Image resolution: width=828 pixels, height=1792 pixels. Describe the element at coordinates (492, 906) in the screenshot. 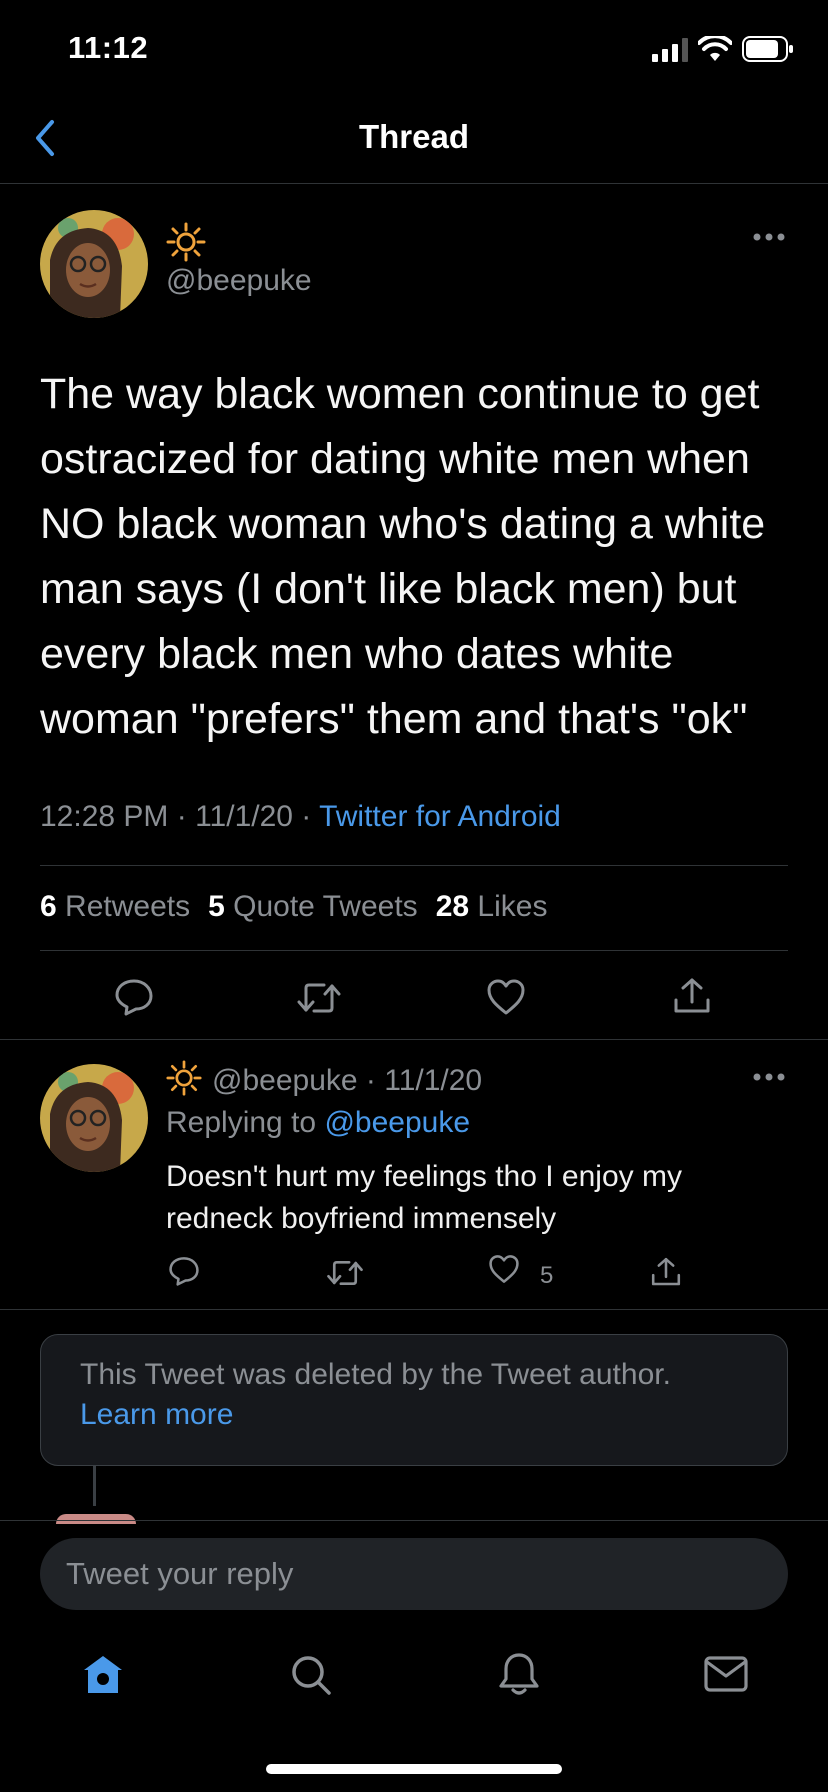

I see `likes-stat: 28 Likes` at that location.